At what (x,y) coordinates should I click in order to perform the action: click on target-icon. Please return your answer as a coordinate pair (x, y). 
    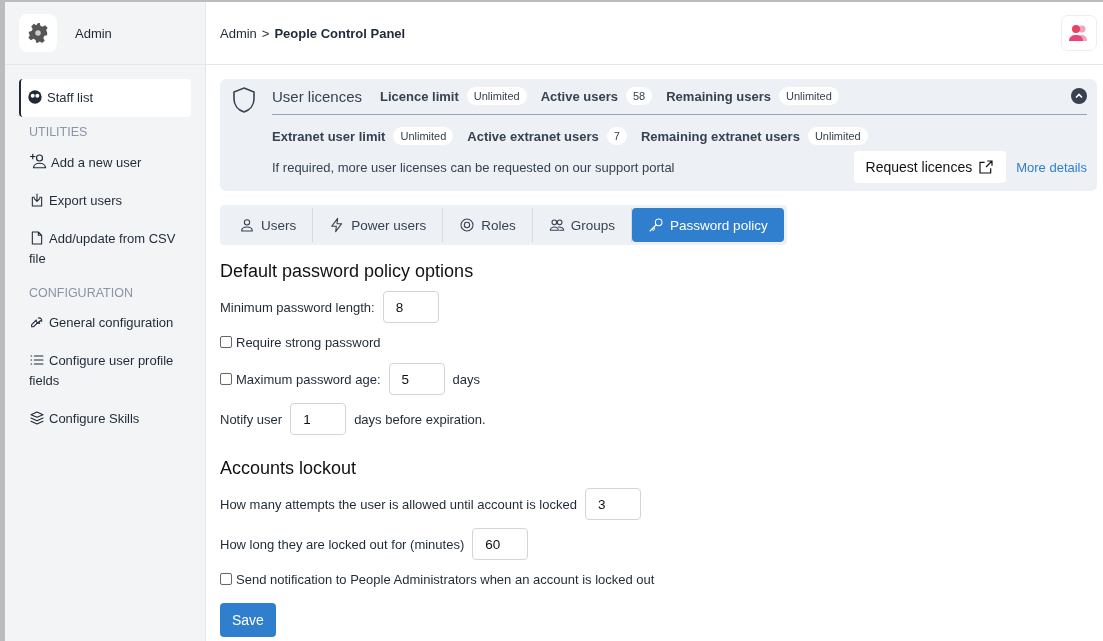
    Looking at the image, I should click on (467, 225).